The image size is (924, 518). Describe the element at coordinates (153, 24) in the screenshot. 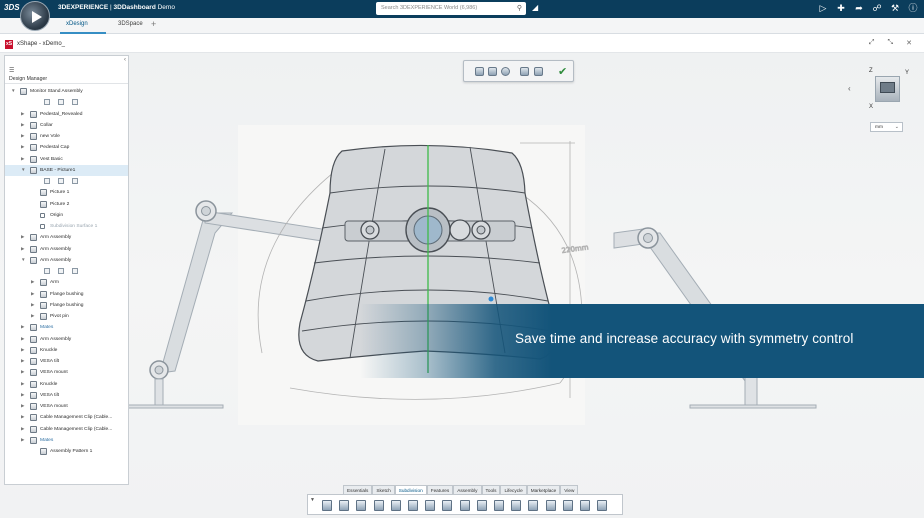

I see `add-tab-button: +` at that location.